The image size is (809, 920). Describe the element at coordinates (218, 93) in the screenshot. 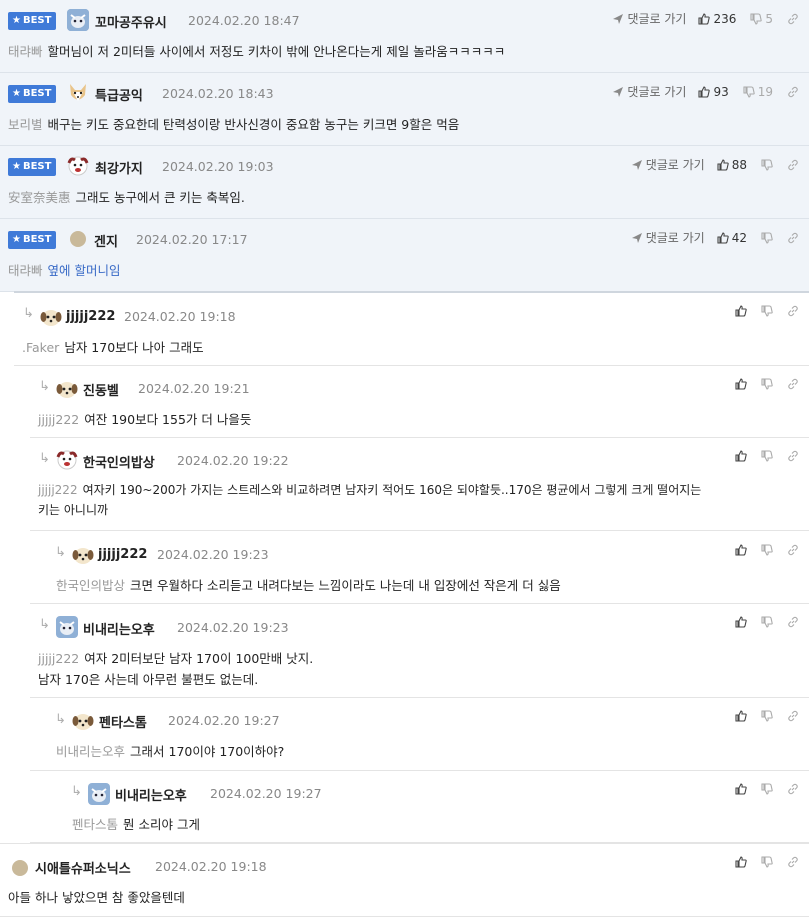

I see `comment-date: 2024.02.20 18:43` at that location.